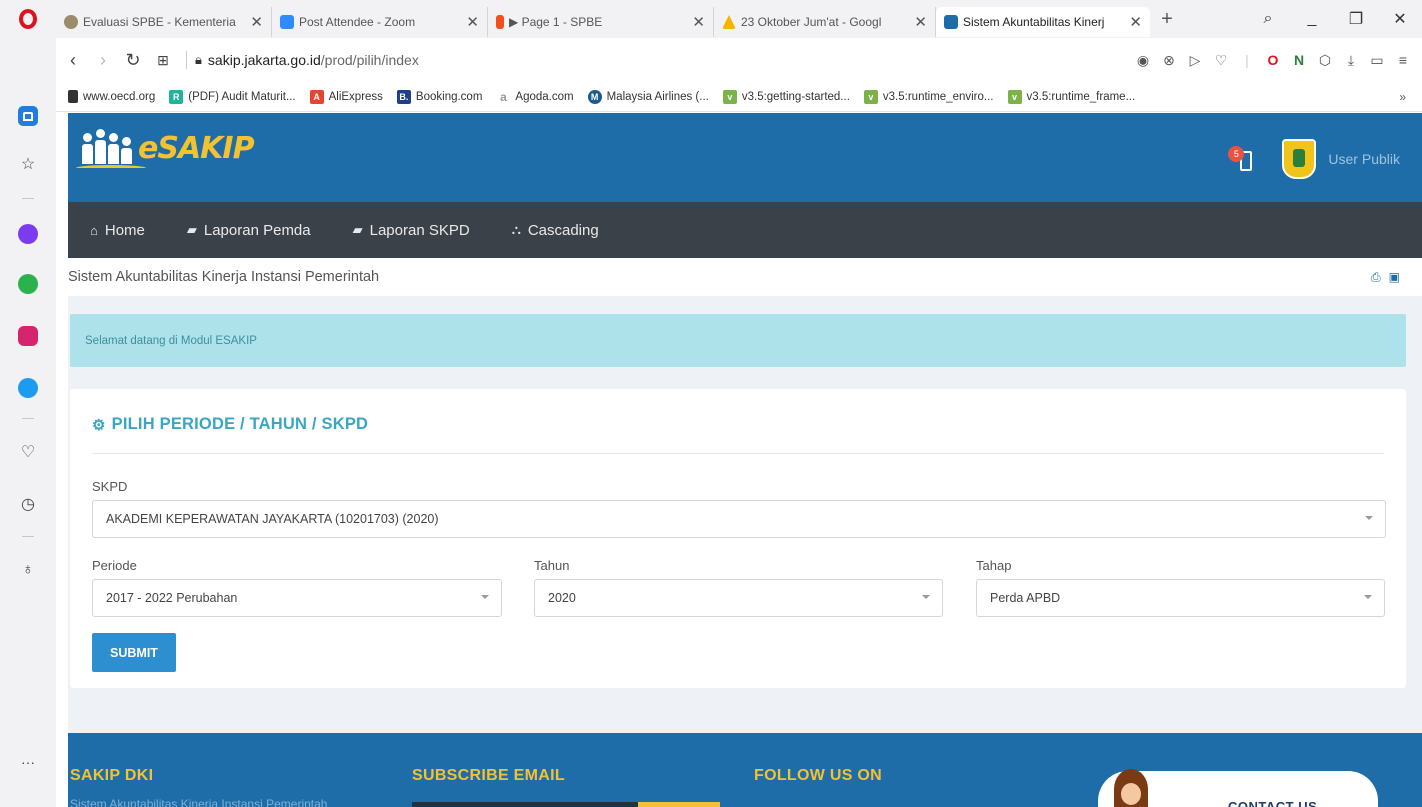 The width and height of the screenshot is (1422, 807). I want to click on card-title: ⚙ PILIH PERIODE / TAHUN / SKPD, so click(230, 424).